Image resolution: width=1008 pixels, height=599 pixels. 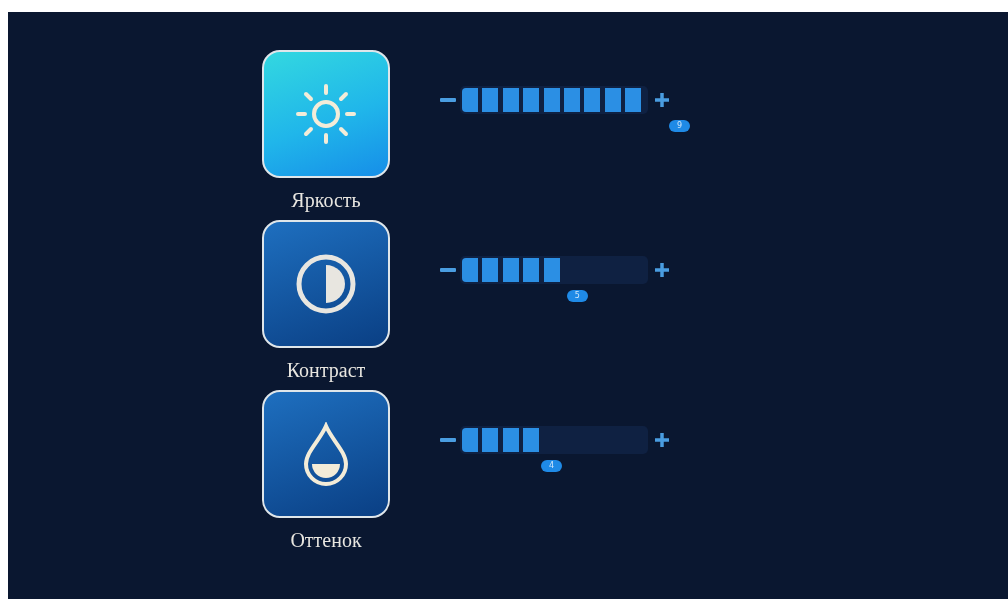 What do you see at coordinates (679, 126) in the screenshot?
I see `value-badge: 9` at bounding box center [679, 126].